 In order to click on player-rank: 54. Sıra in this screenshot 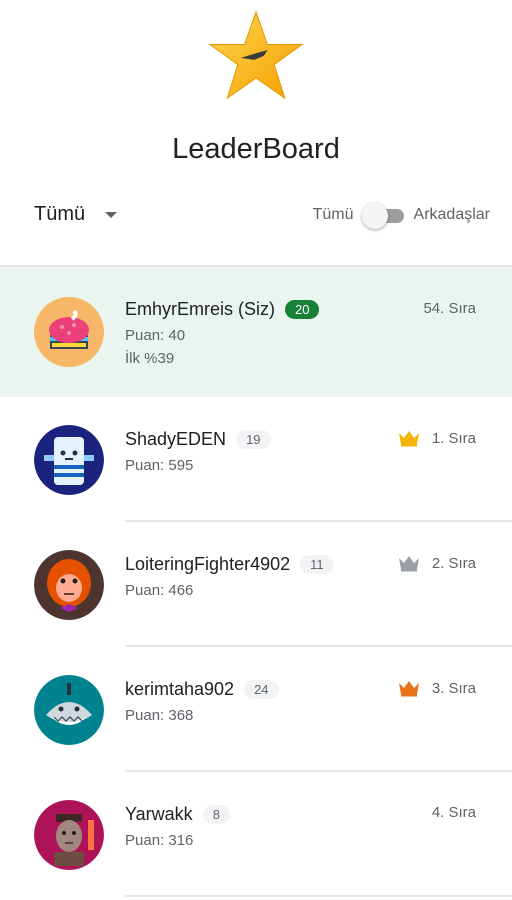, I will do `click(449, 308)`.